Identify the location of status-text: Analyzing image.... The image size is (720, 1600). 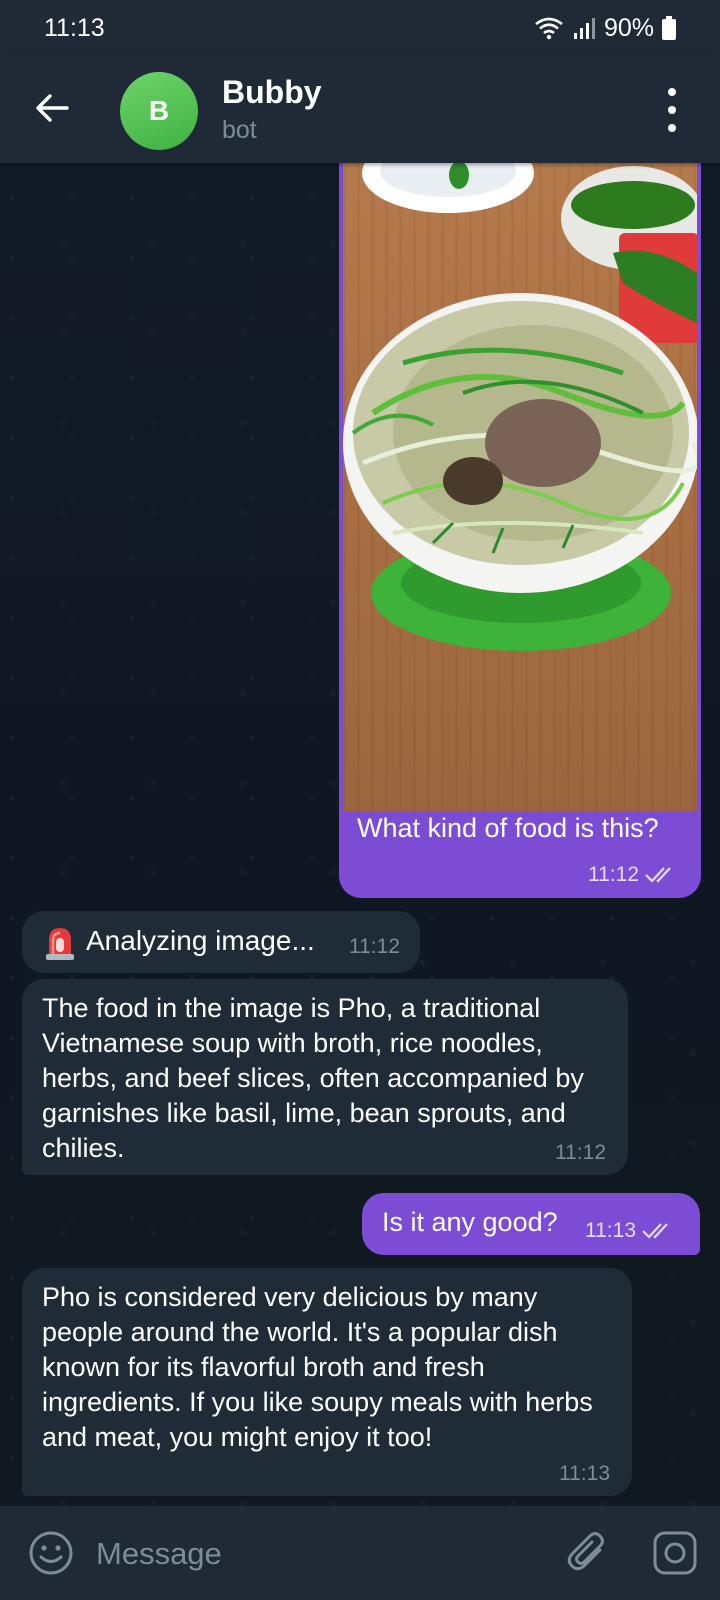
(200, 940).